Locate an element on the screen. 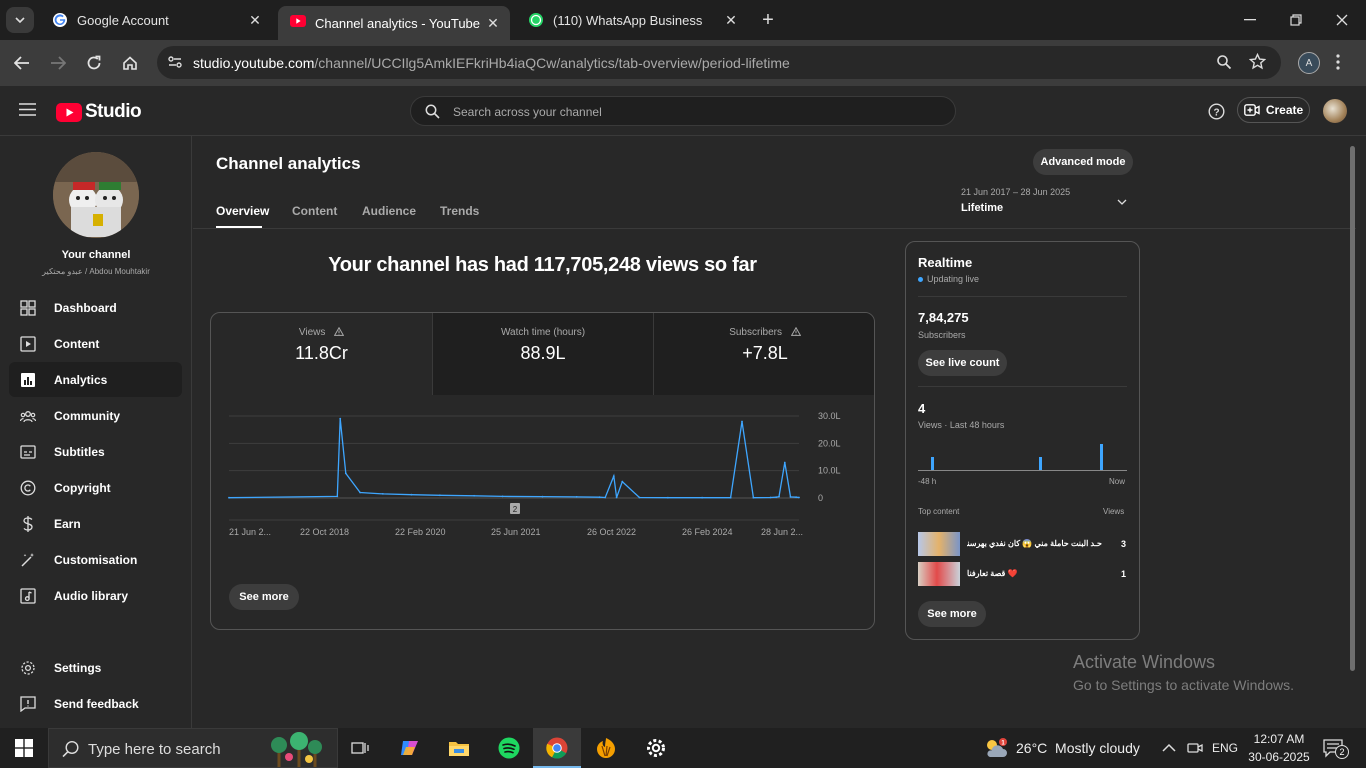 The image size is (1366, 768). account-avatar is located at coordinates (1335, 111).